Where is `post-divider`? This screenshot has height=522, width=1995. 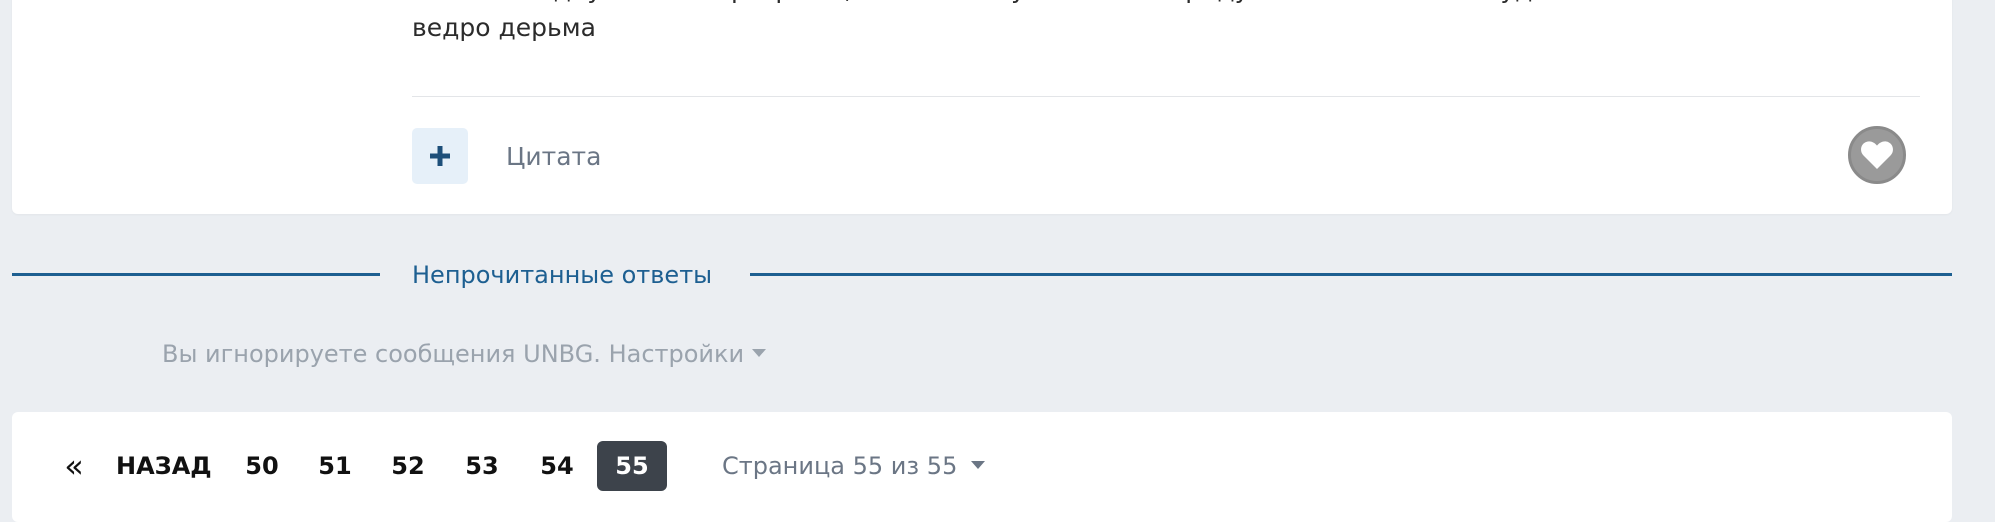
post-divider is located at coordinates (1166, 96).